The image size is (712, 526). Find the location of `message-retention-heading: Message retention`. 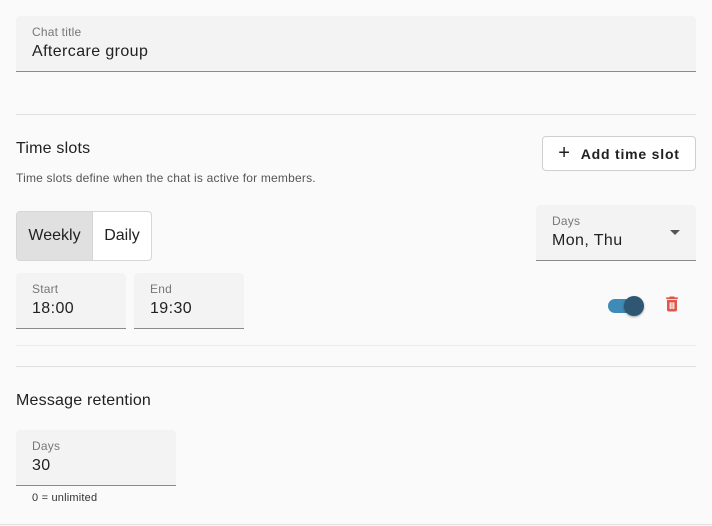

message-retention-heading: Message retention is located at coordinates (84, 400).